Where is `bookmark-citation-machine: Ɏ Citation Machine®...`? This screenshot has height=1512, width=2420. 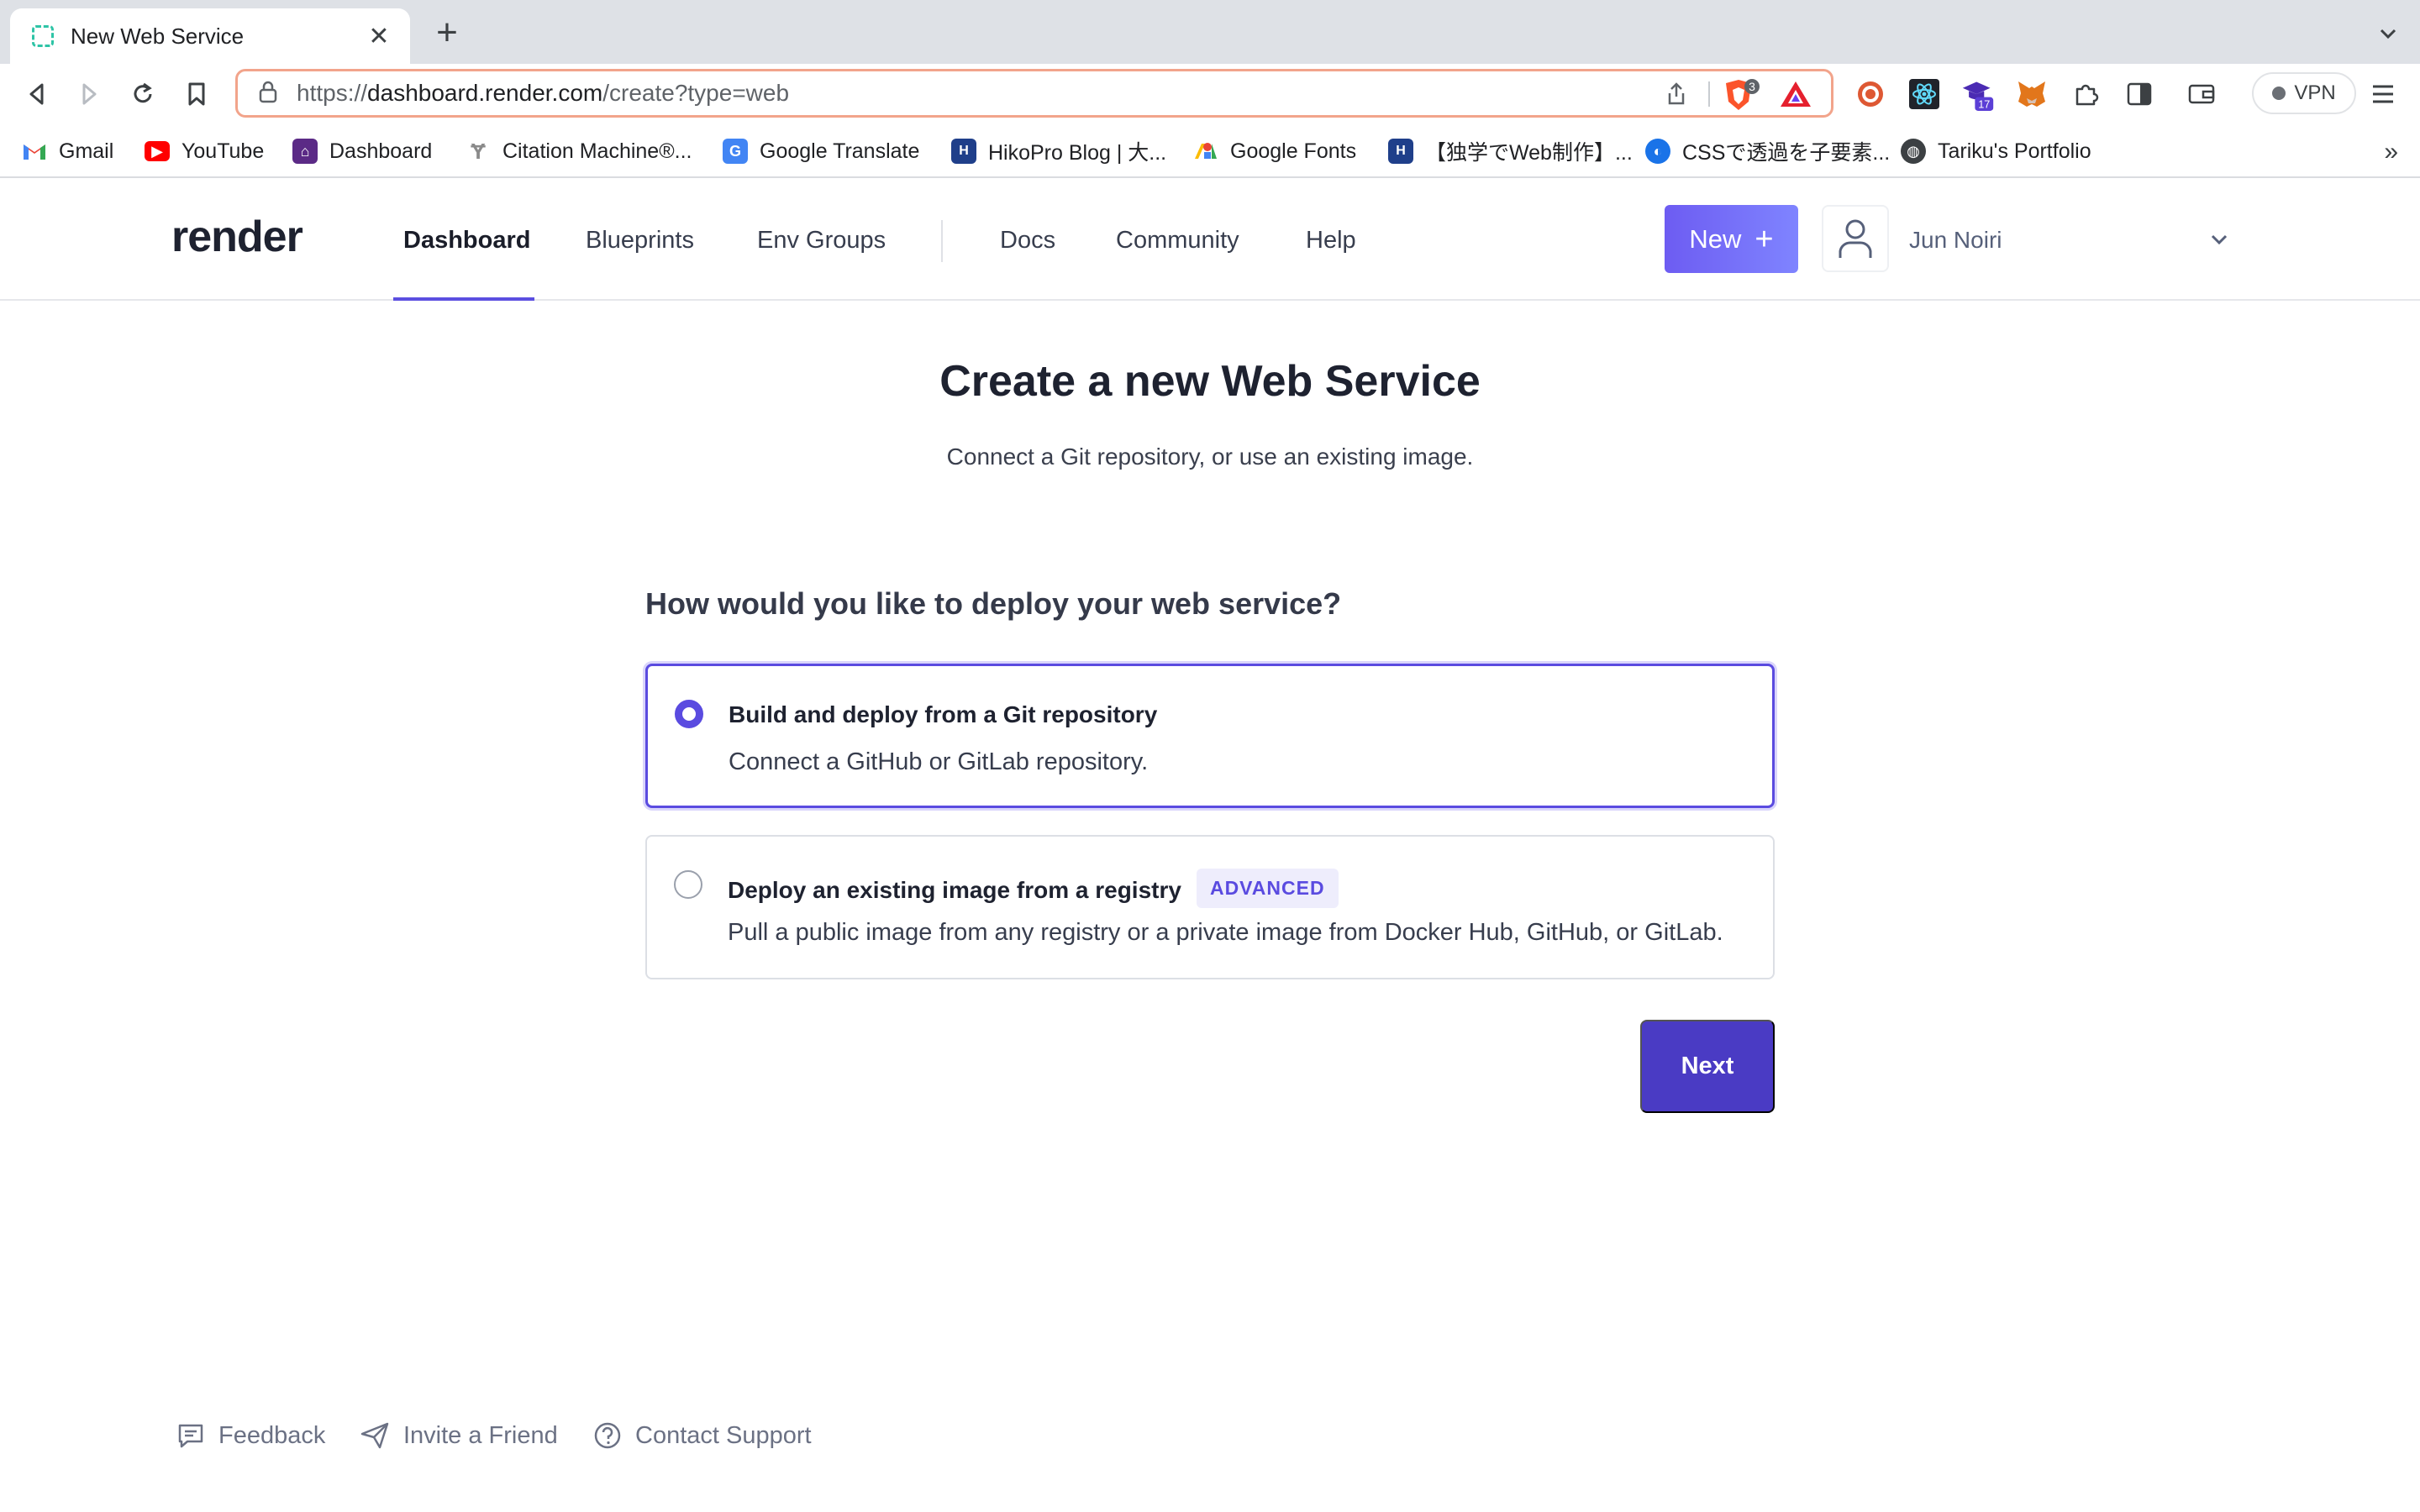
bookmark-citation-machine: Ɏ Citation Machine®... is located at coordinates (579, 151).